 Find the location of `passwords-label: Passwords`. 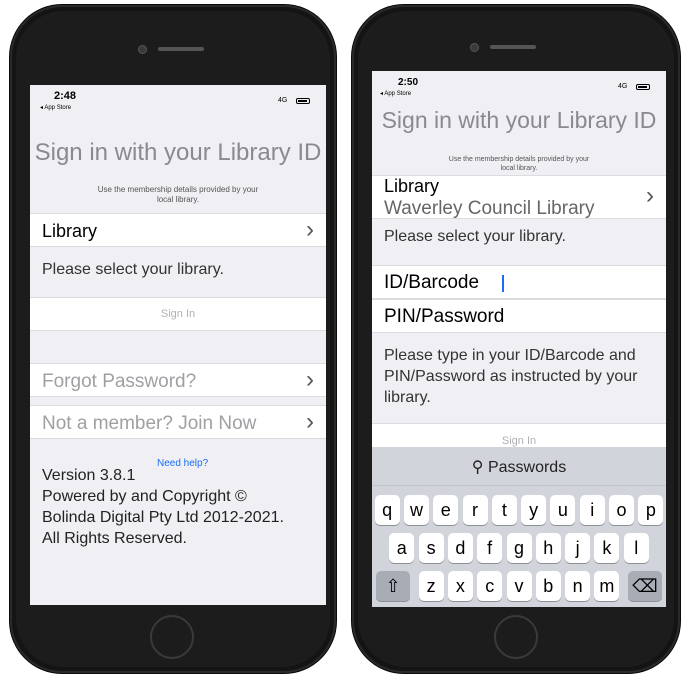

passwords-label: Passwords is located at coordinates (527, 467).